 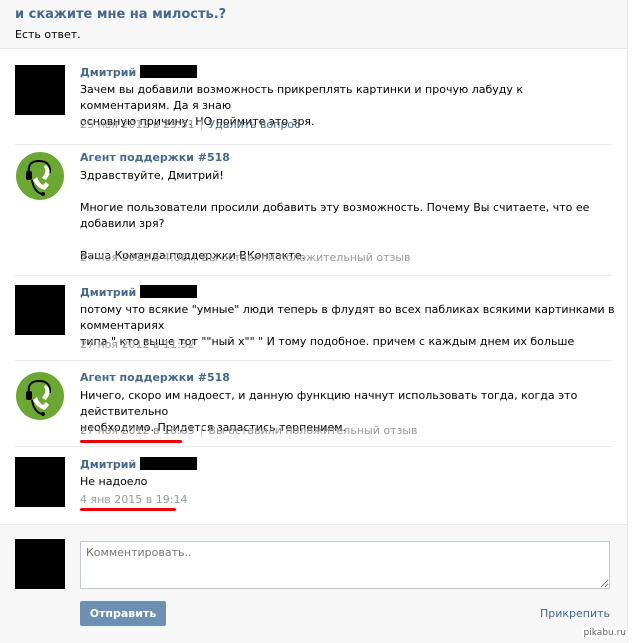 I want to click on message-meta: 25 ноя 2012 в 23:51 | Удалить вопрос, so click(x=190, y=124).